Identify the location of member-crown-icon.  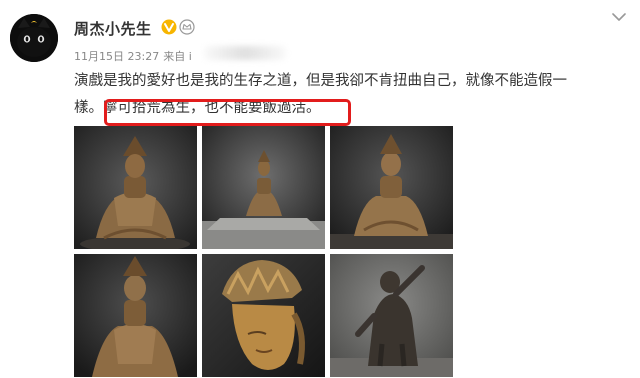
(187, 27).